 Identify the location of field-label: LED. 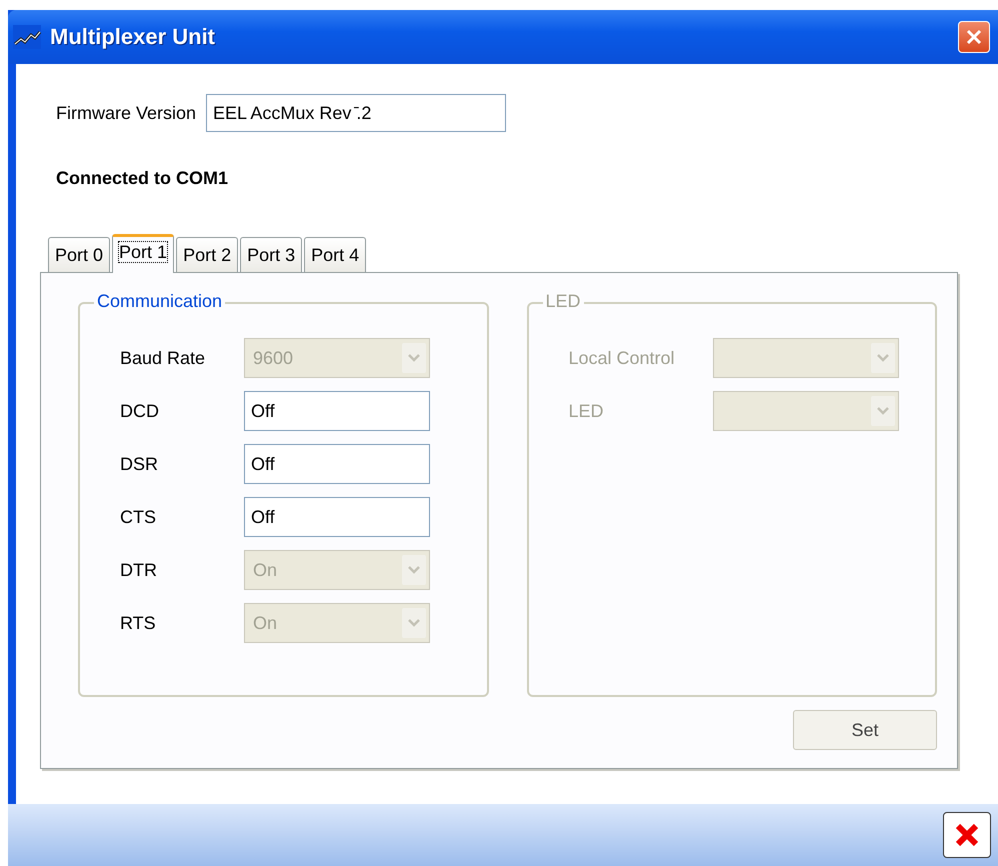
(586, 411).